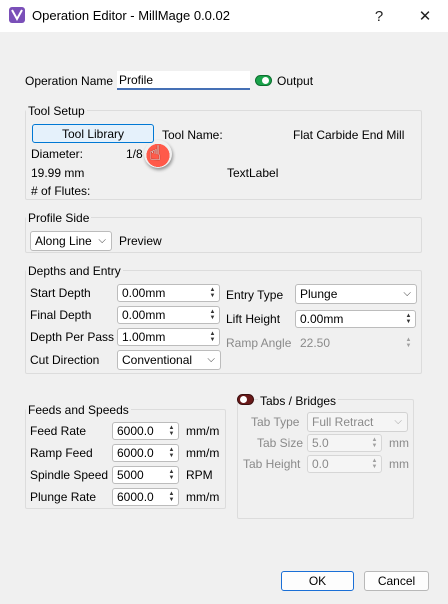 This screenshot has height=604, width=448. Describe the element at coordinates (295, 81) in the screenshot. I see `output-label: Output` at that location.